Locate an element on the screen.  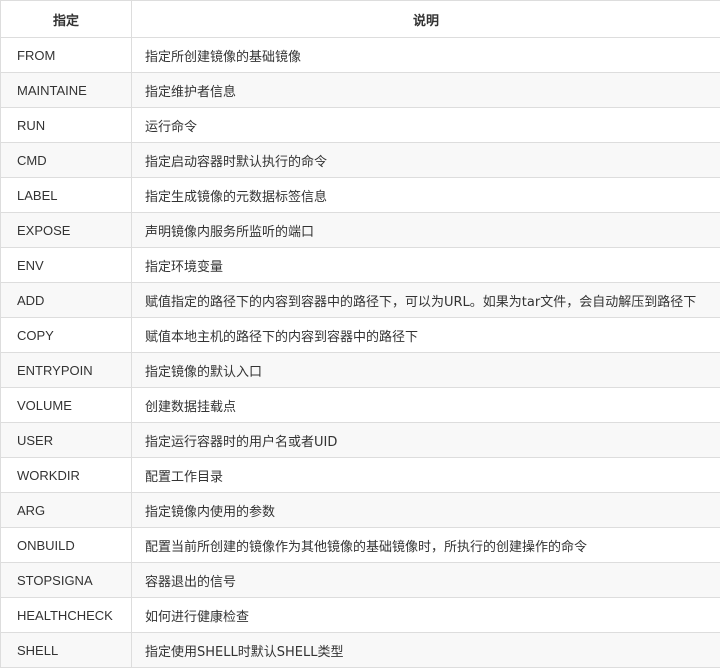
description-cell: 指定生成镜像的元数据标签信息 is located at coordinates (425, 195).